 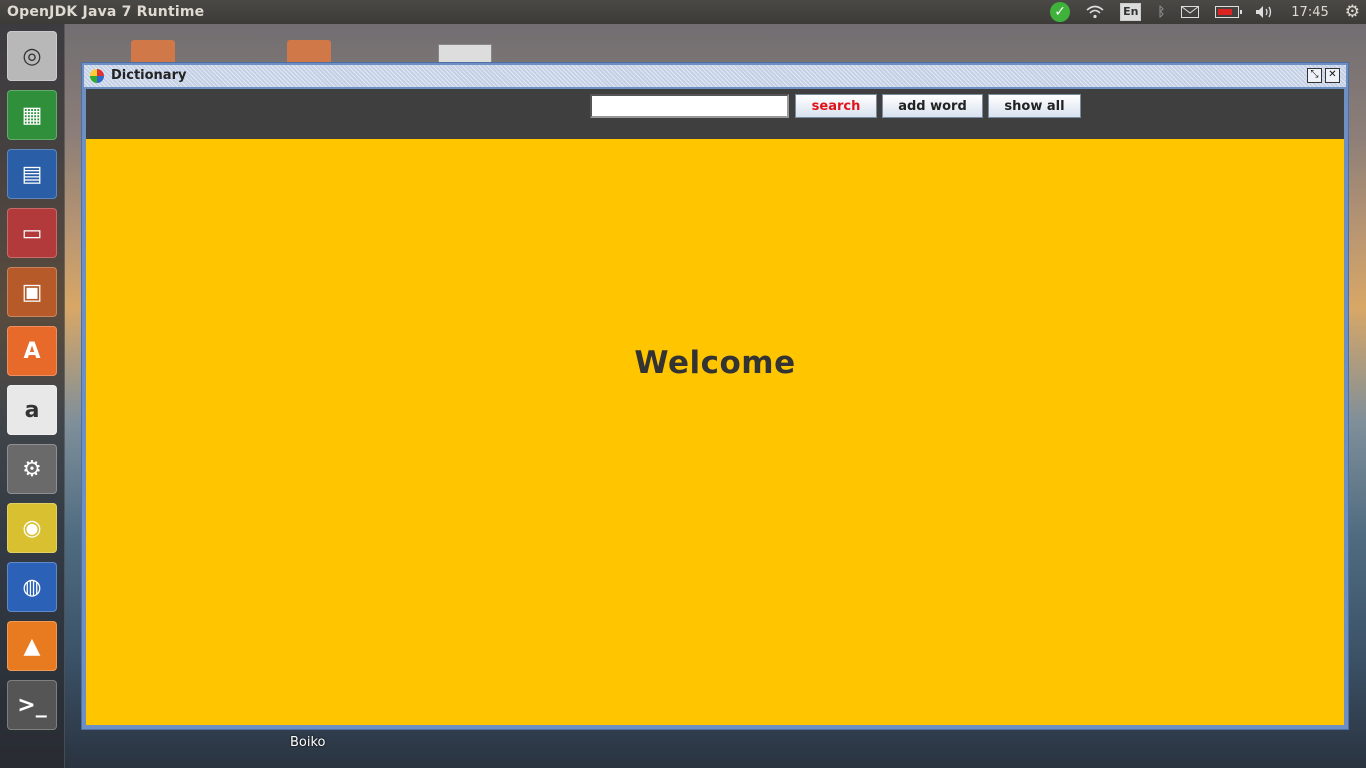 I want to click on add-word-button: add word, so click(x=932, y=106).